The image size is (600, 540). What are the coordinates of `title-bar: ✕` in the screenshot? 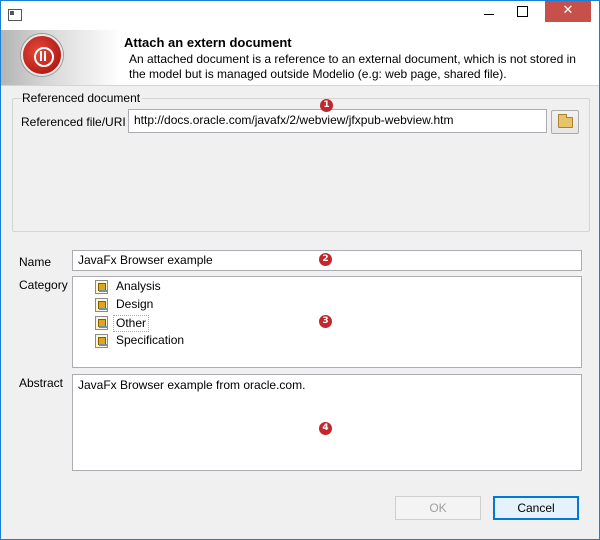 It's located at (300, 15).